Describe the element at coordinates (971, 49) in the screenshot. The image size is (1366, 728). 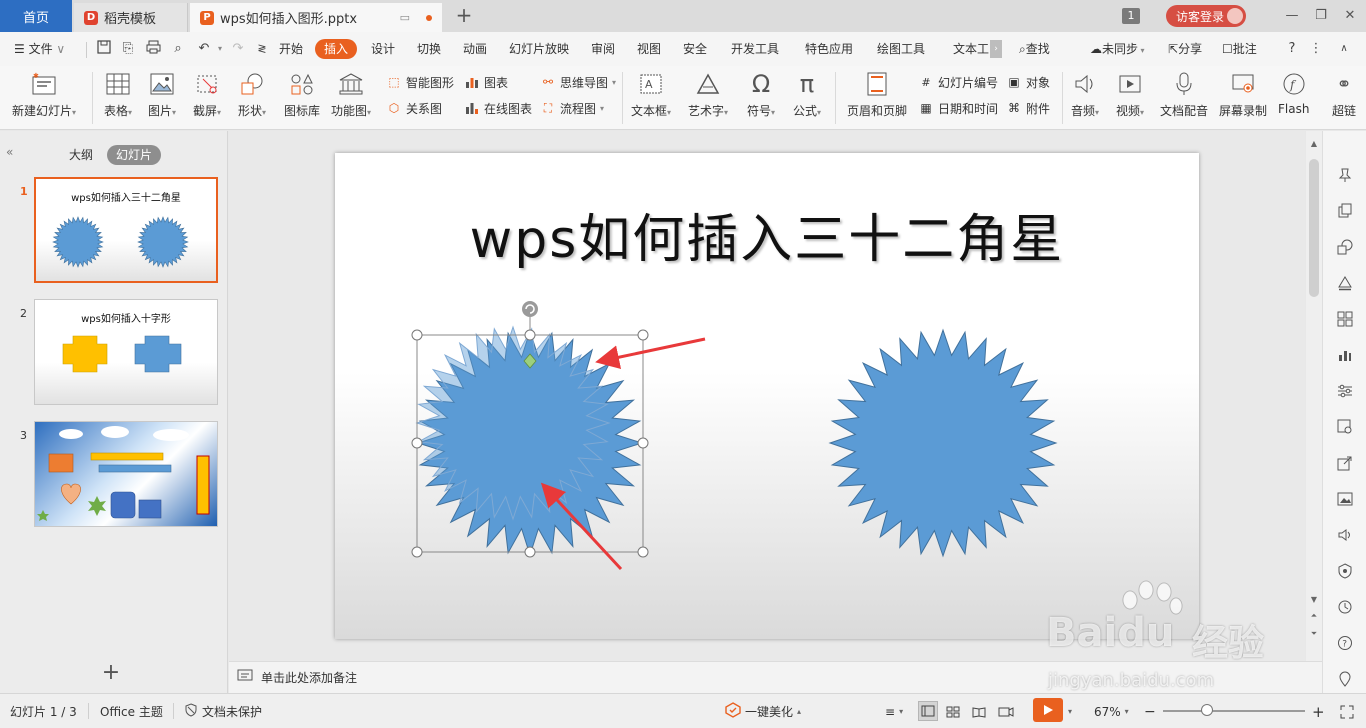
I see `menu-text-tools: 文本工` at that location.